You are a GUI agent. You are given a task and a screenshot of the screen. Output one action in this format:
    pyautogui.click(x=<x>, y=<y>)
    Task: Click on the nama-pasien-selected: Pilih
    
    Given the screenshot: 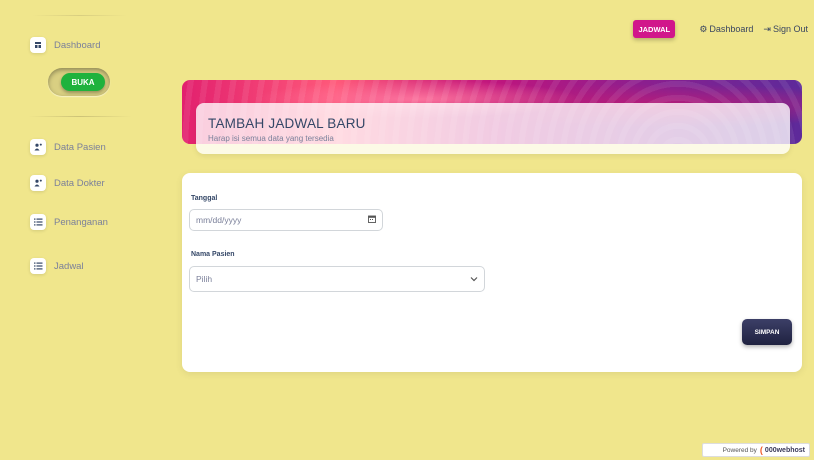 What is the action you would take?
    pyautogui.click(x=204, y=279)
    